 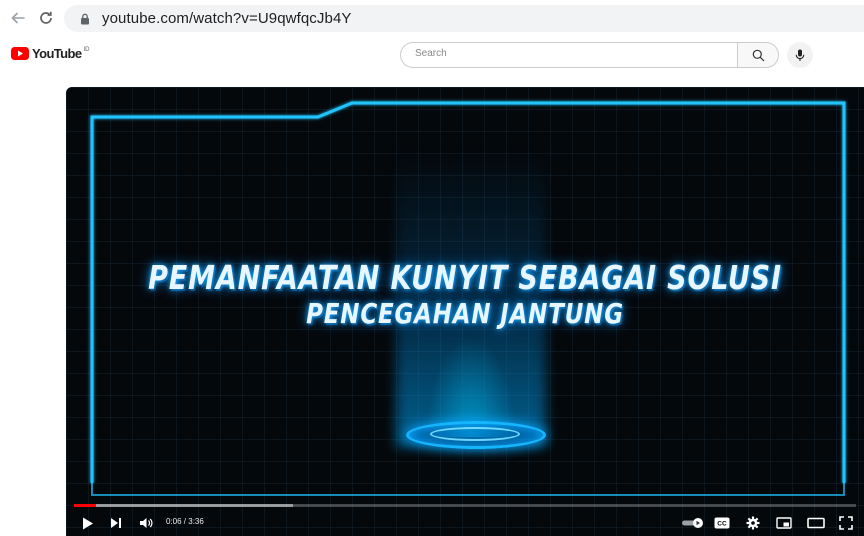 I want to click on progress-played, so click(x=85, y=505).